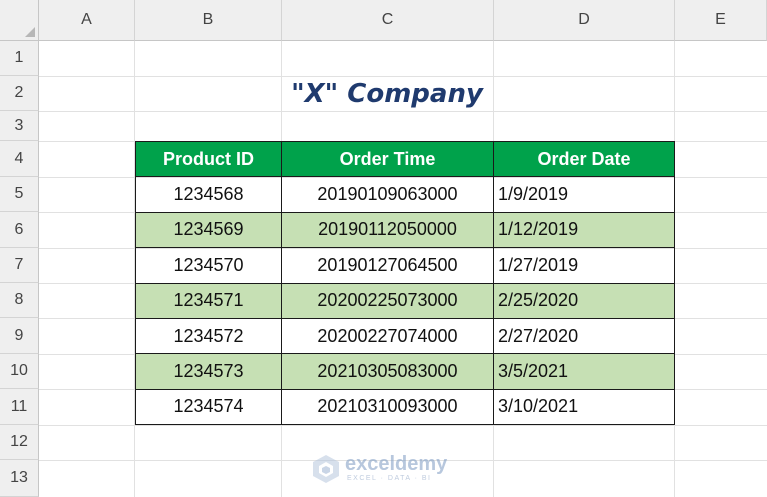 This screenshot has width=767, height=497. What do you see at coordinates (19, 93) in the screenshot?
I see `row-header-2: 2` at bounding box center [19, 93].